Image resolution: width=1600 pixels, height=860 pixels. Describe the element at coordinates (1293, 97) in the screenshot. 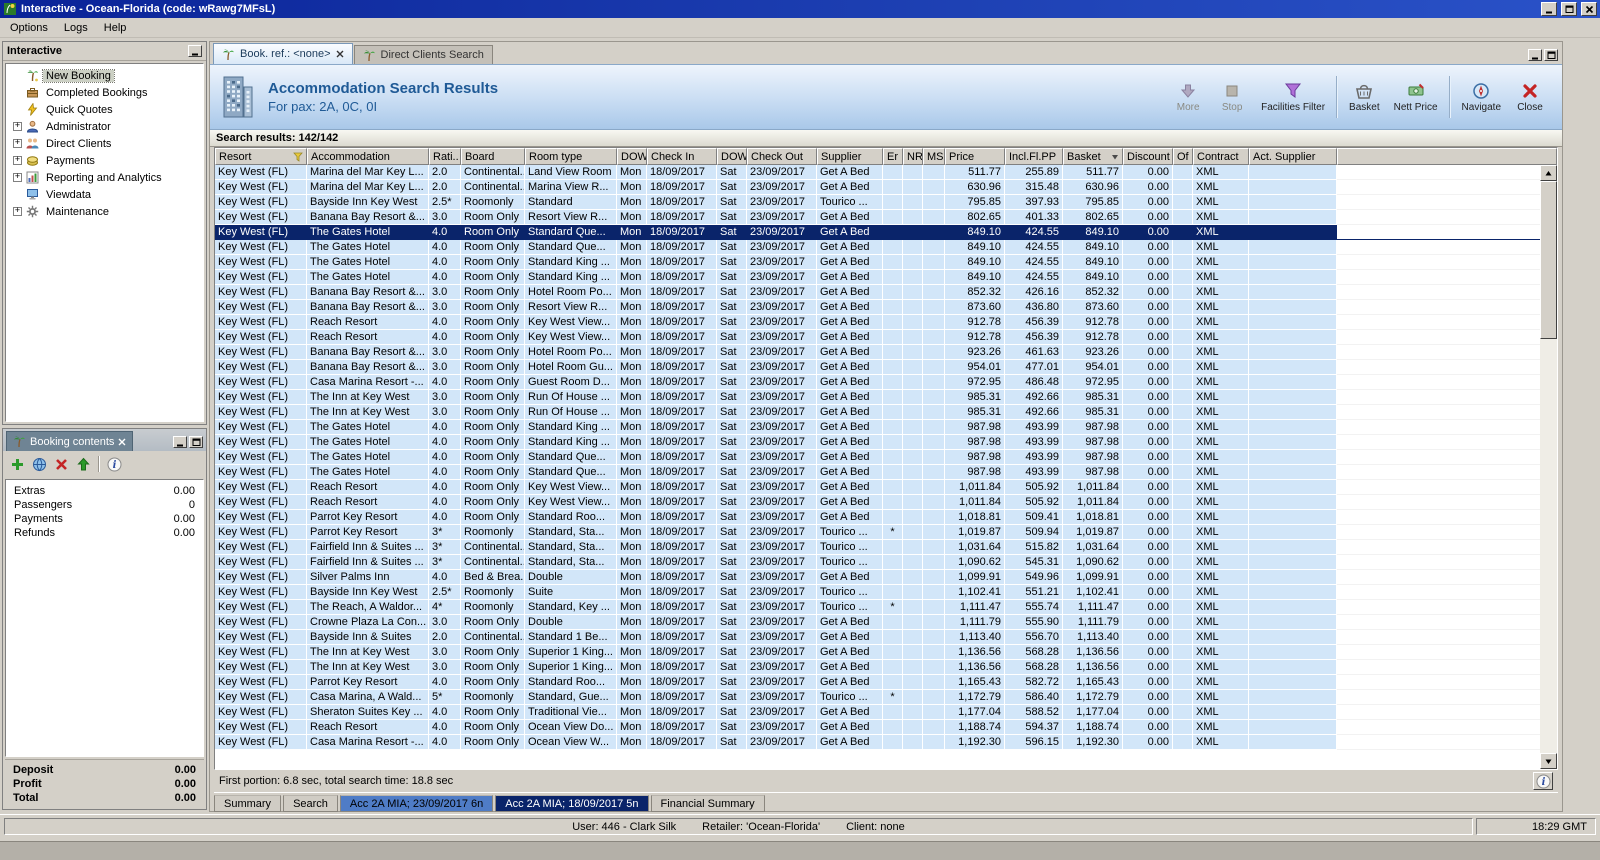

I see `toolbar-button-facilities-filter: Facilities Filter` at that location.